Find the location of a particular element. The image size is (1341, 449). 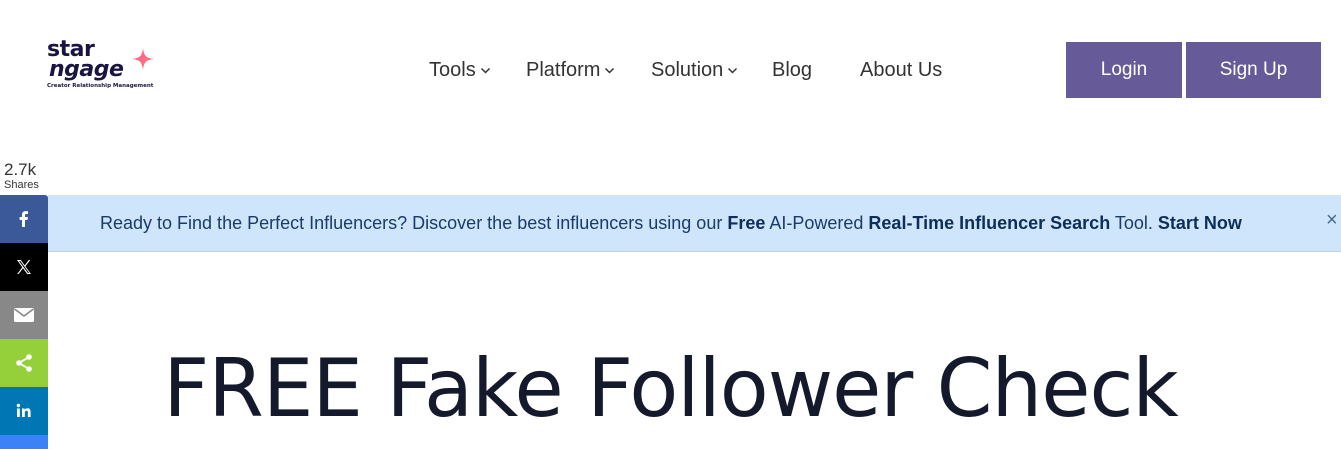

facebook-share-button is located at coordinates (24, 219).